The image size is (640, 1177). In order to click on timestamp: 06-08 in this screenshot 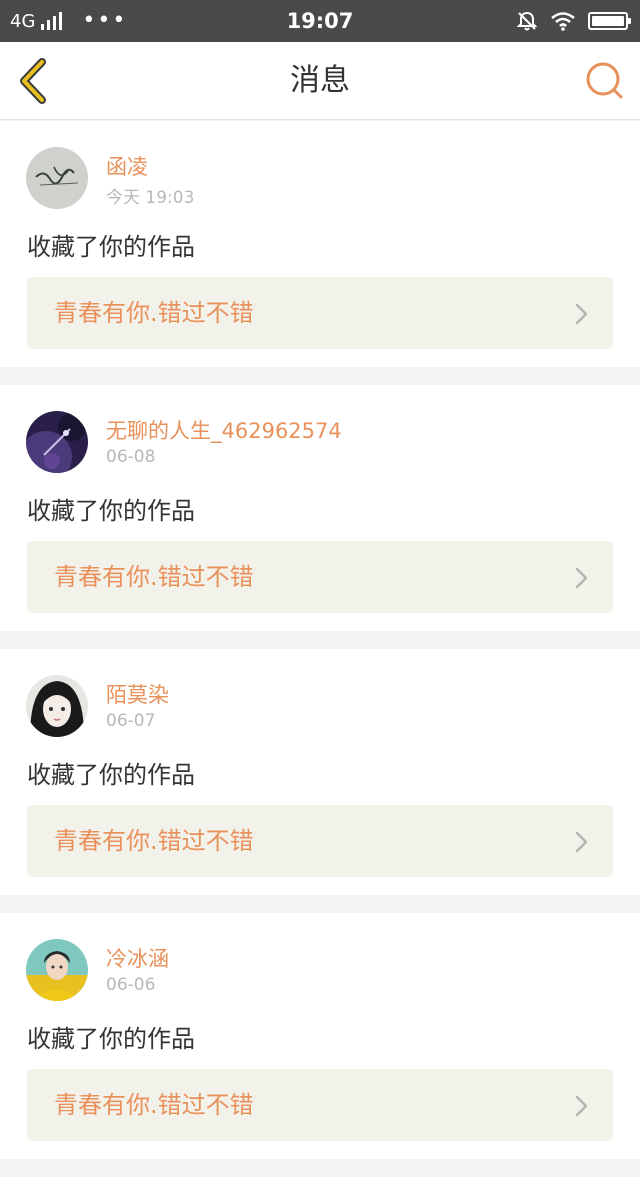, I will do `click(131, 457)`.